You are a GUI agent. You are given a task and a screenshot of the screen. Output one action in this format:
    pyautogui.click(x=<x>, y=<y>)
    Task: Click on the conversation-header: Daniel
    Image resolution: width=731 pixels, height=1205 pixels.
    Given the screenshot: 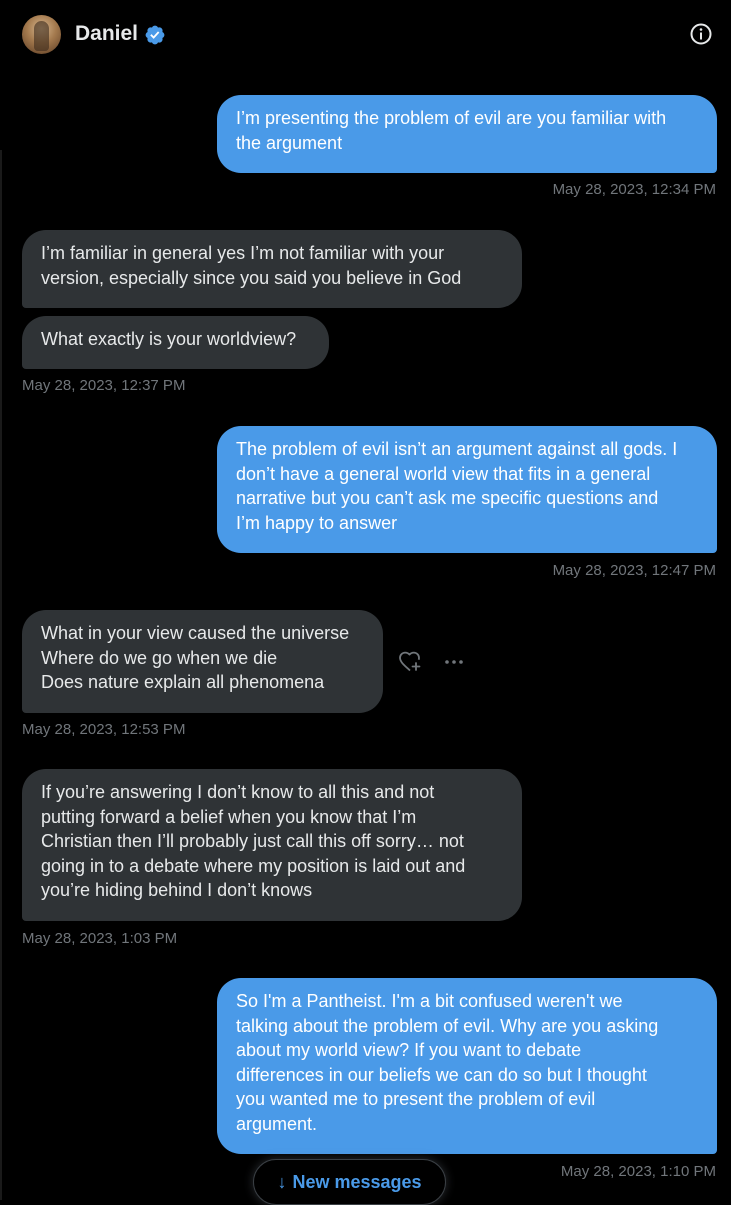 What is the action you would take?
    pyautogui.click(x=365, y=35)
    